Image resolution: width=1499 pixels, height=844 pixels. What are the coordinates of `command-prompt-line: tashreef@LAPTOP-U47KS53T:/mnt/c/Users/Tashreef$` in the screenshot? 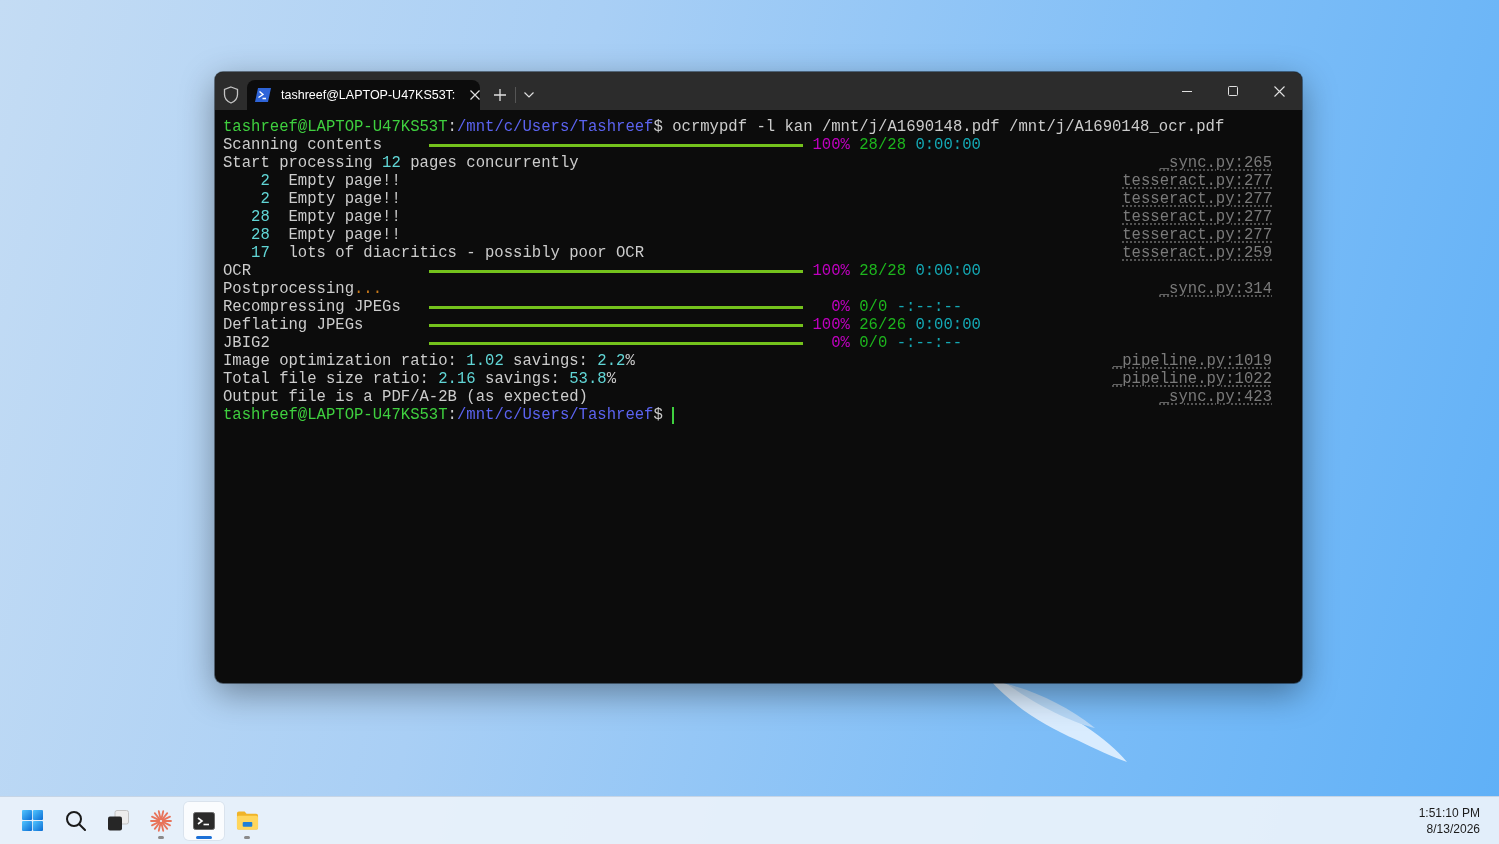 It's located at (443, 415).